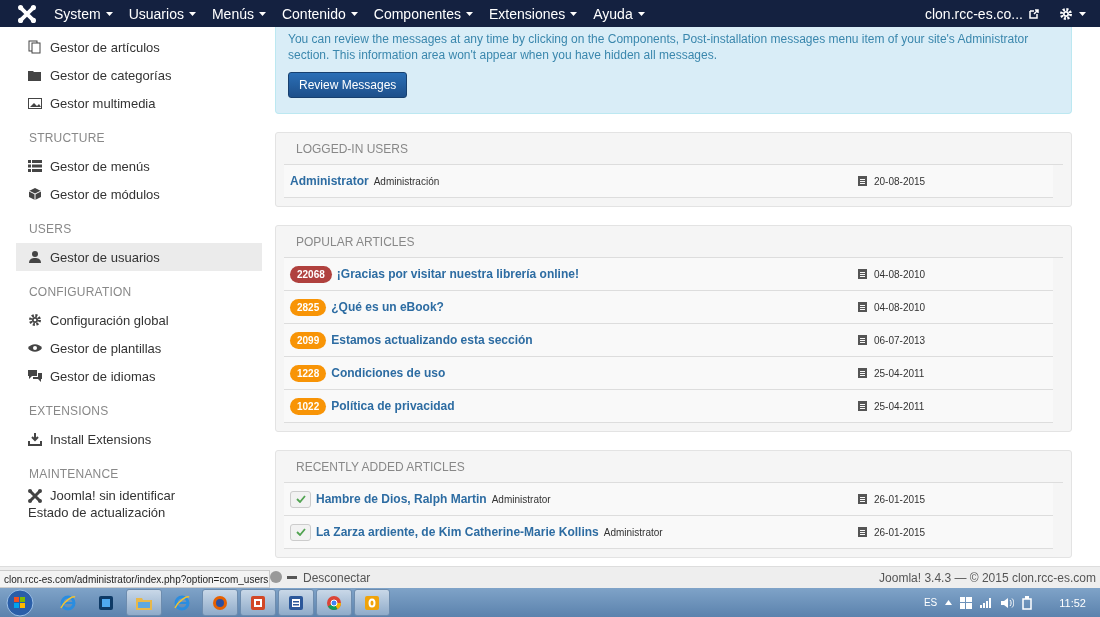 The width and height of the screenshot is (1100, 617). I want to click on image-icon, so click(35, 103).